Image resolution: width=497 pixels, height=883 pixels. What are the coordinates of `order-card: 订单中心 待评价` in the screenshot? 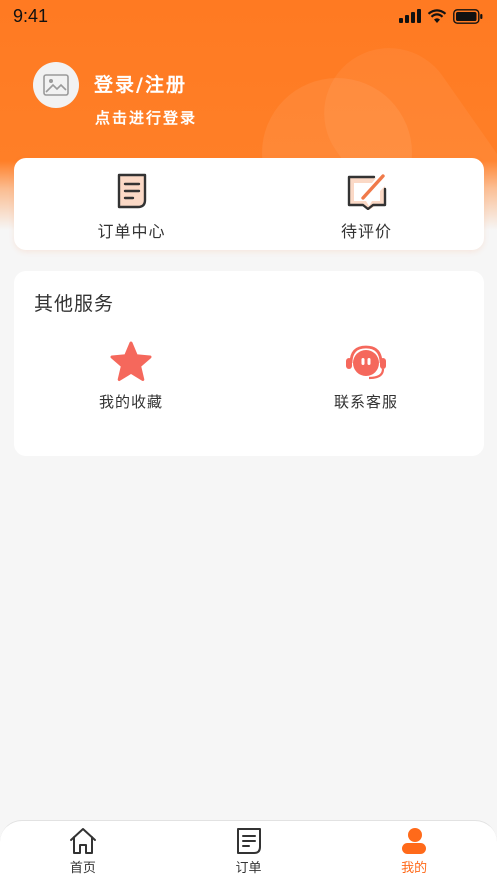 It's located at (249, 204).